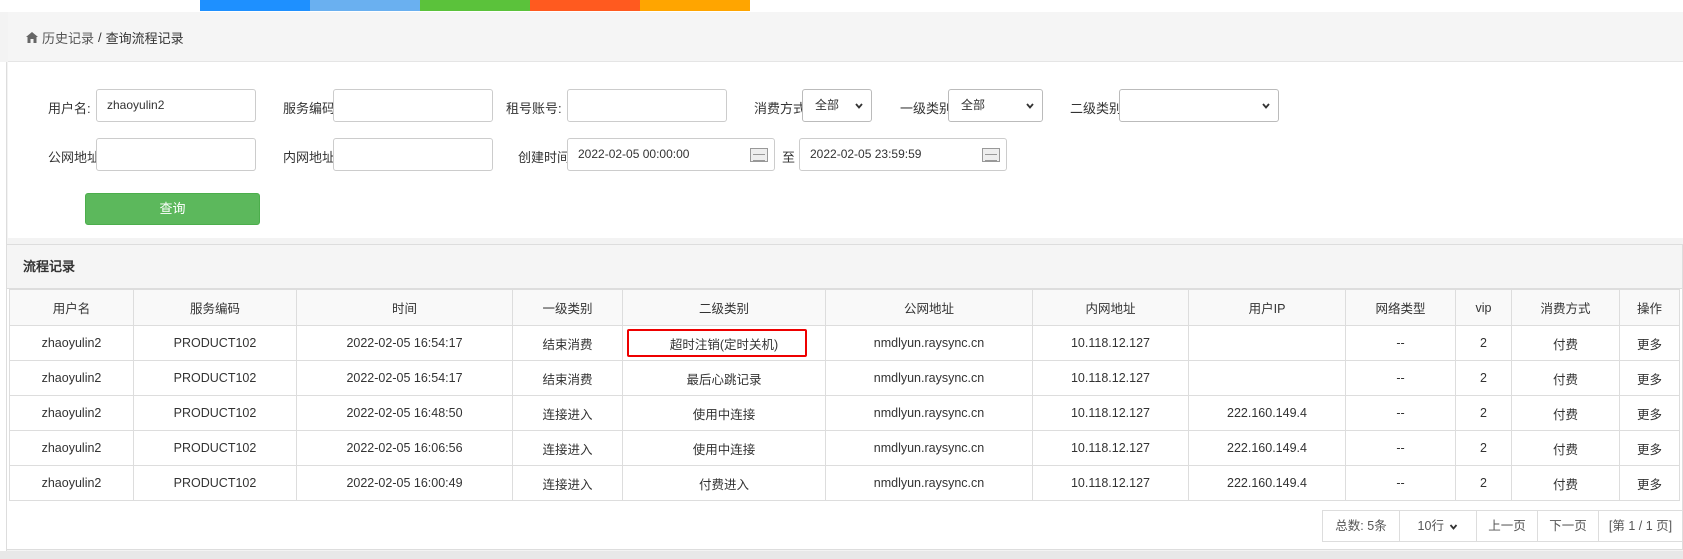 This screenshot has height=559, width=1683. Describe the element at coordinates (1507, 526) in the screenshot. I see `prev-page-button: 上一页` at that location.